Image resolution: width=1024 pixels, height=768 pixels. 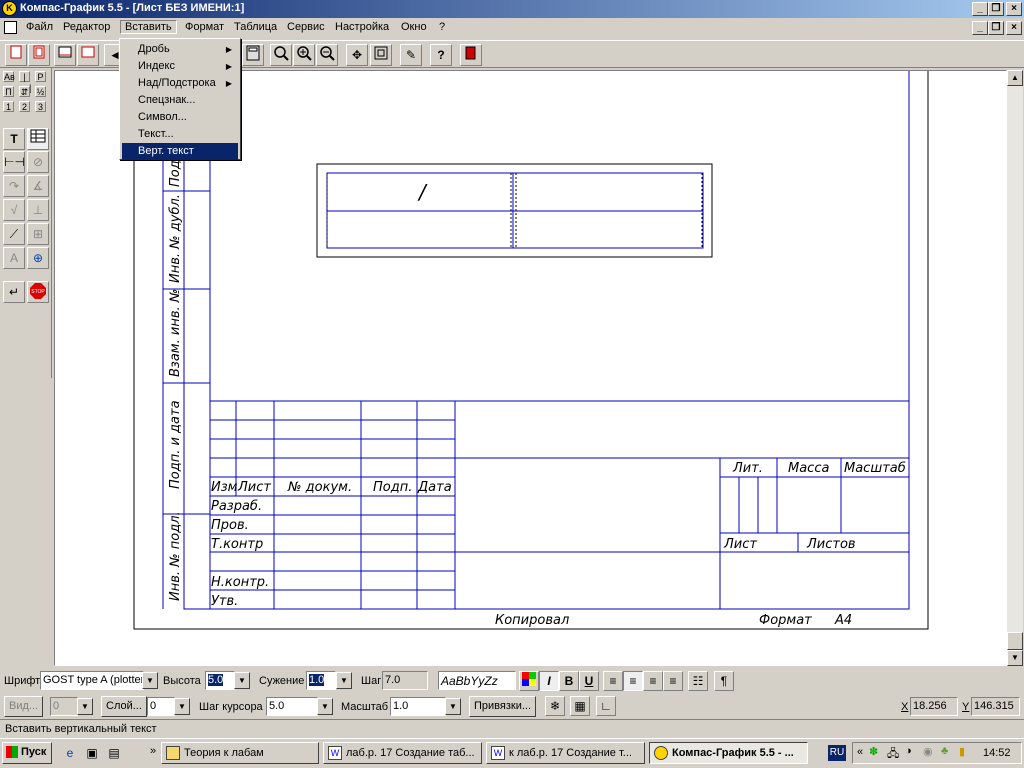 I want to click on tray-expand-icon: «, so click(x=860, y=752).